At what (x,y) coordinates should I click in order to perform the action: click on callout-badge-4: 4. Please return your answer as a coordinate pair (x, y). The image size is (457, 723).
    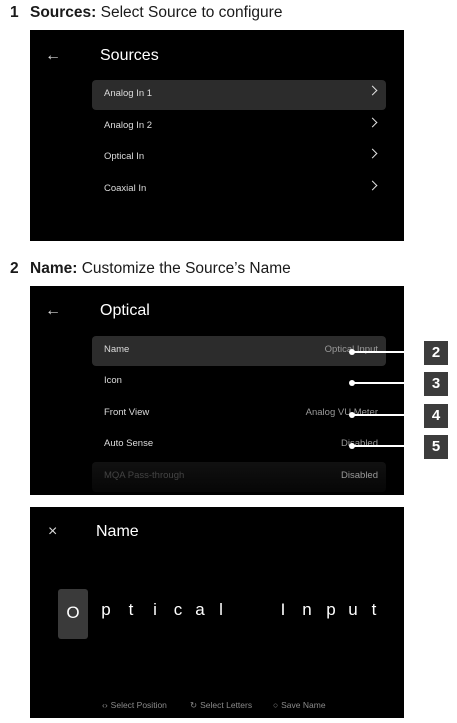
    Looking at the image, I should click on (436, 416).